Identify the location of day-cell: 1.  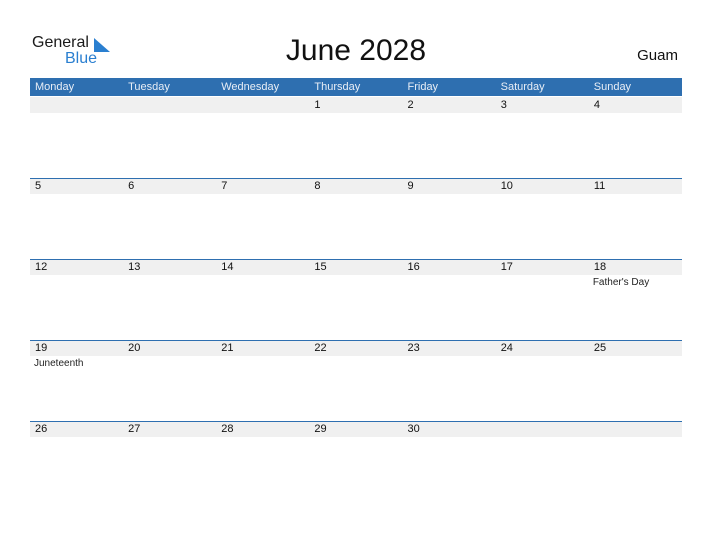
(355, 137).